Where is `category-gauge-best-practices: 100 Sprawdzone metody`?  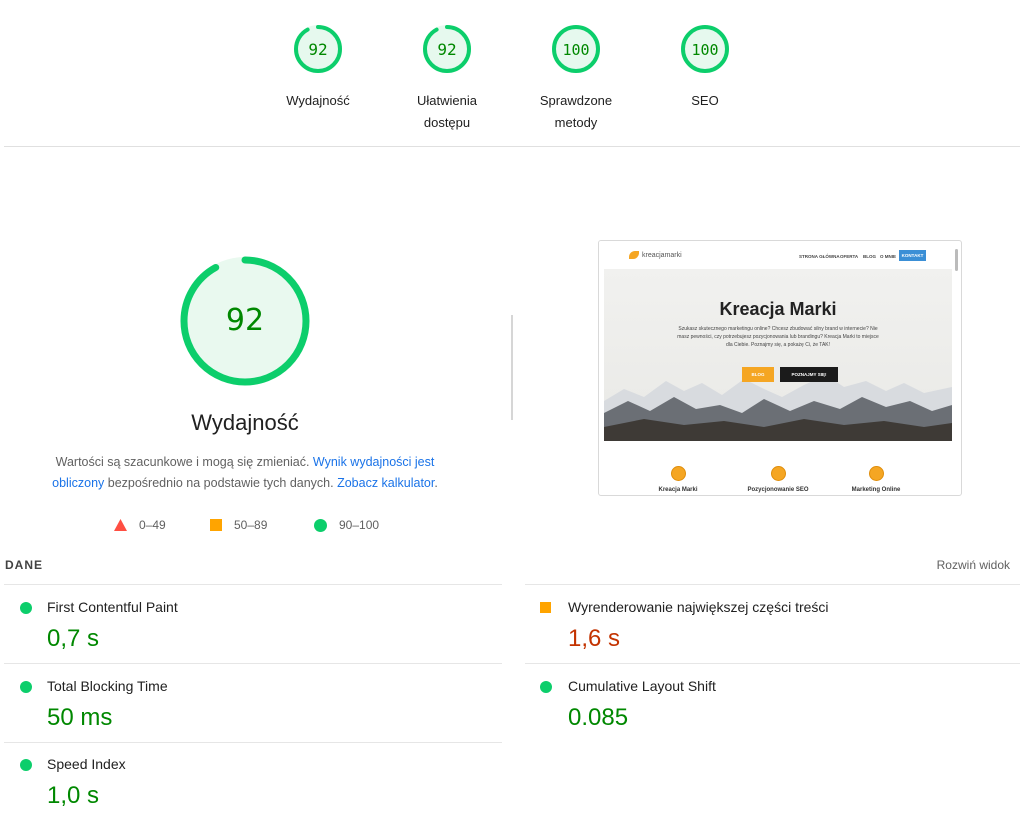 category-gauge-best-practices: 100 Sprawdzone metody is located at coordinates (576, 78).